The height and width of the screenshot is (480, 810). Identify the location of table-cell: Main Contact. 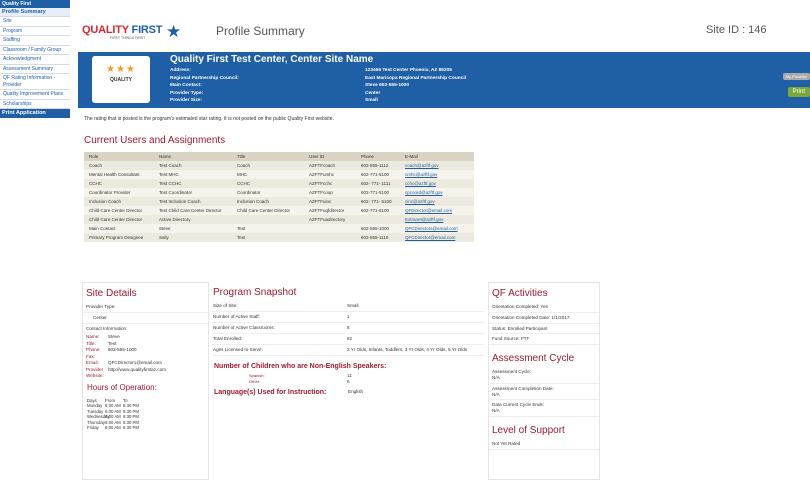
(119, 228).